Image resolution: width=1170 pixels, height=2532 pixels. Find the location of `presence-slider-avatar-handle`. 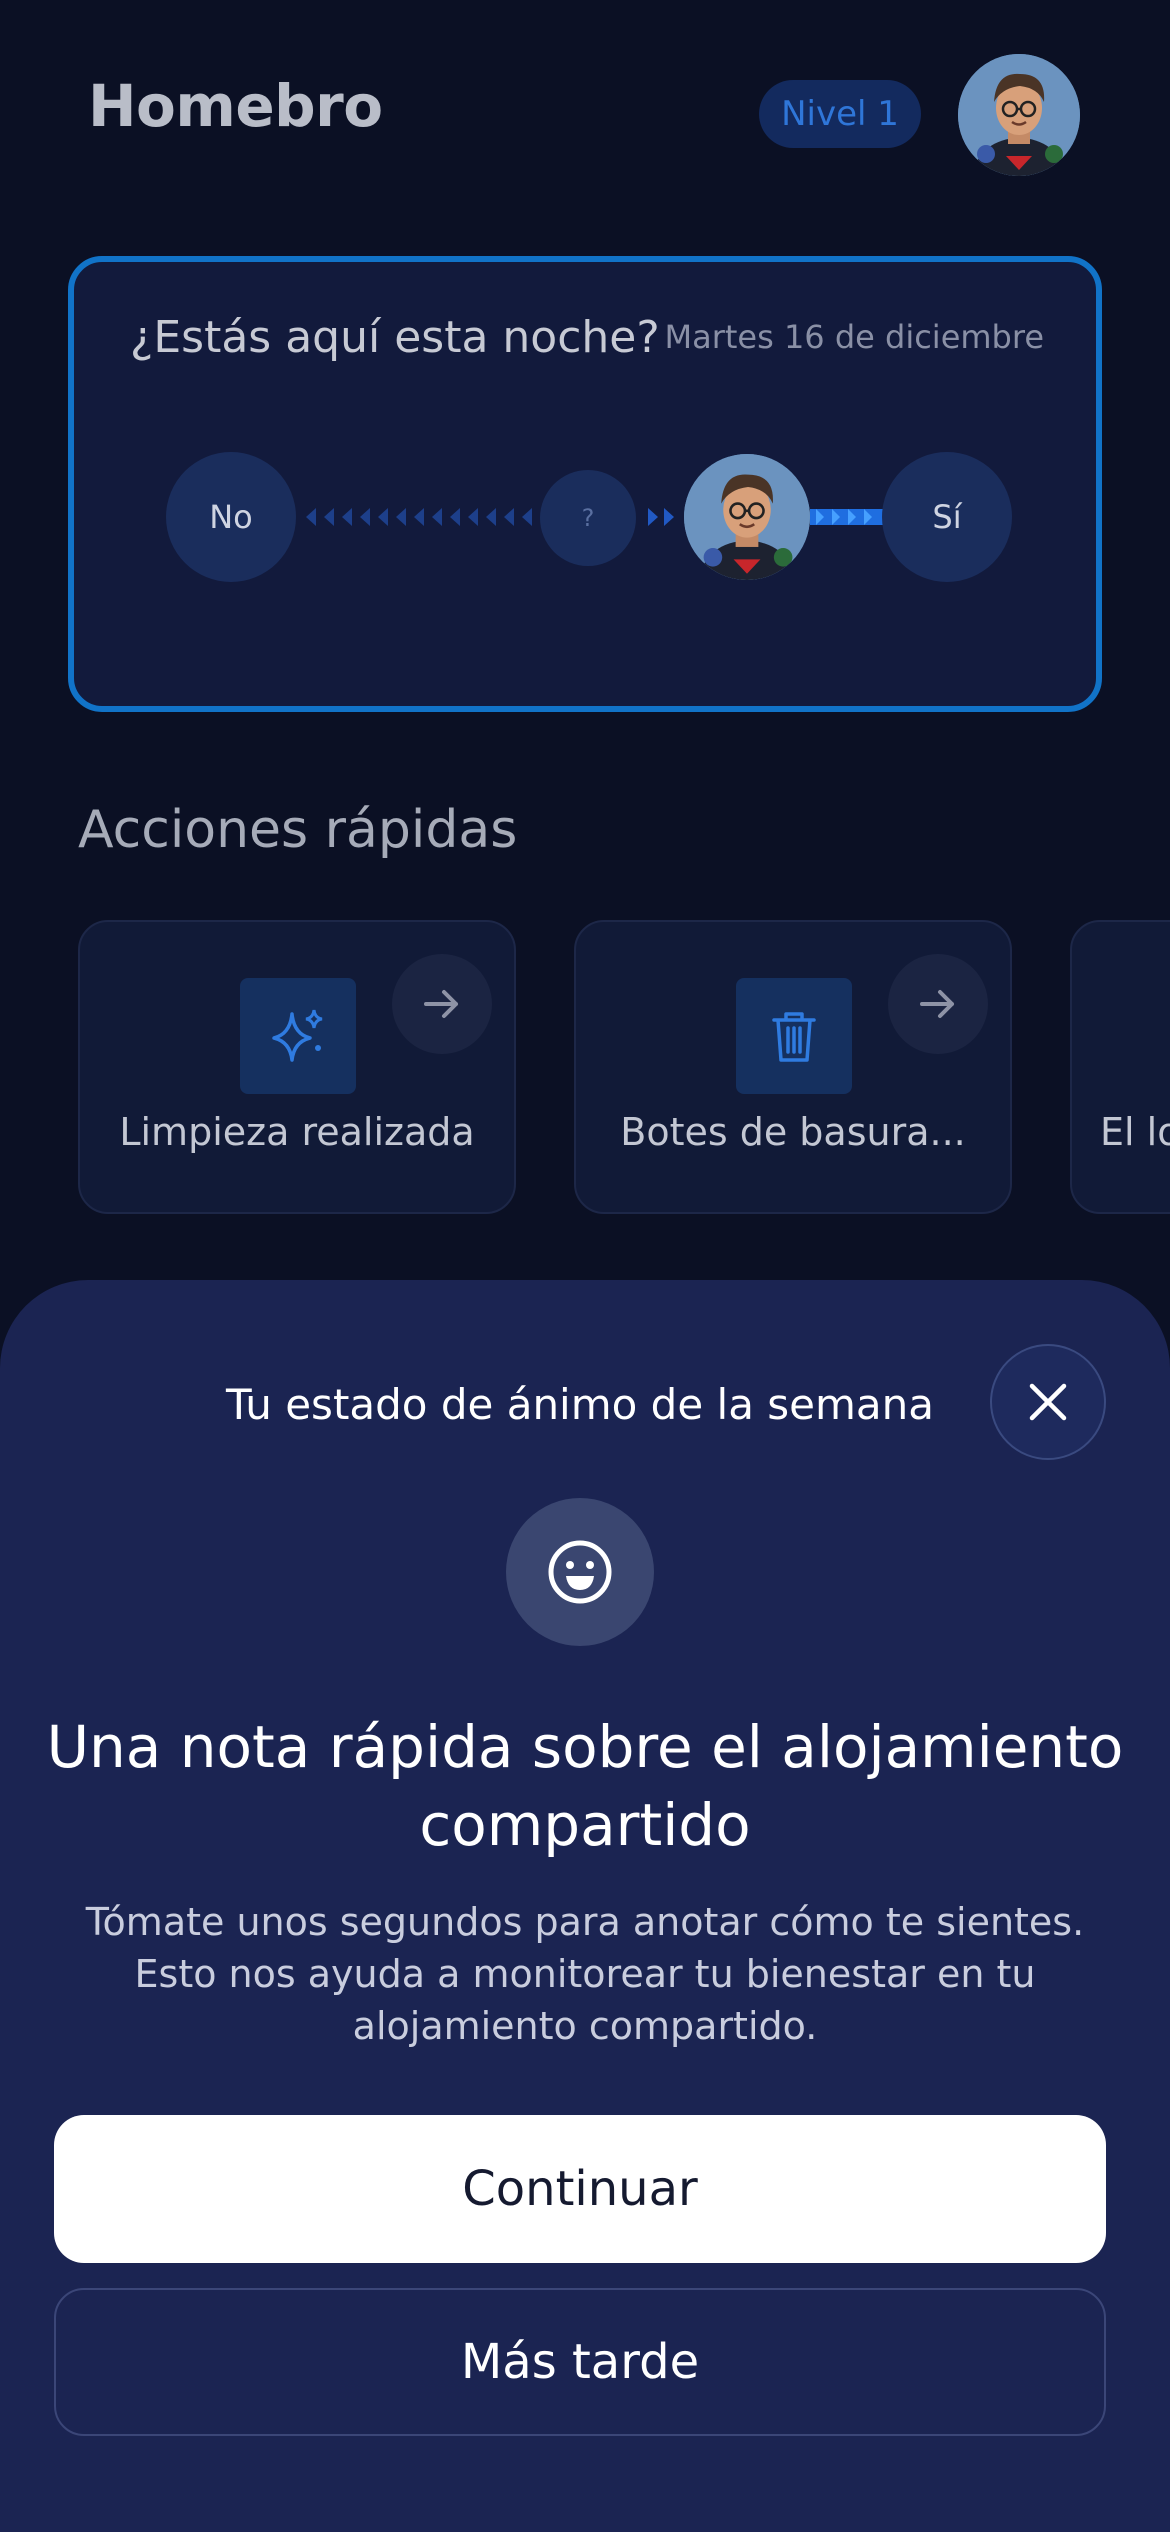

presence-slider-avatar-handle is located at coordinates (747, 517).